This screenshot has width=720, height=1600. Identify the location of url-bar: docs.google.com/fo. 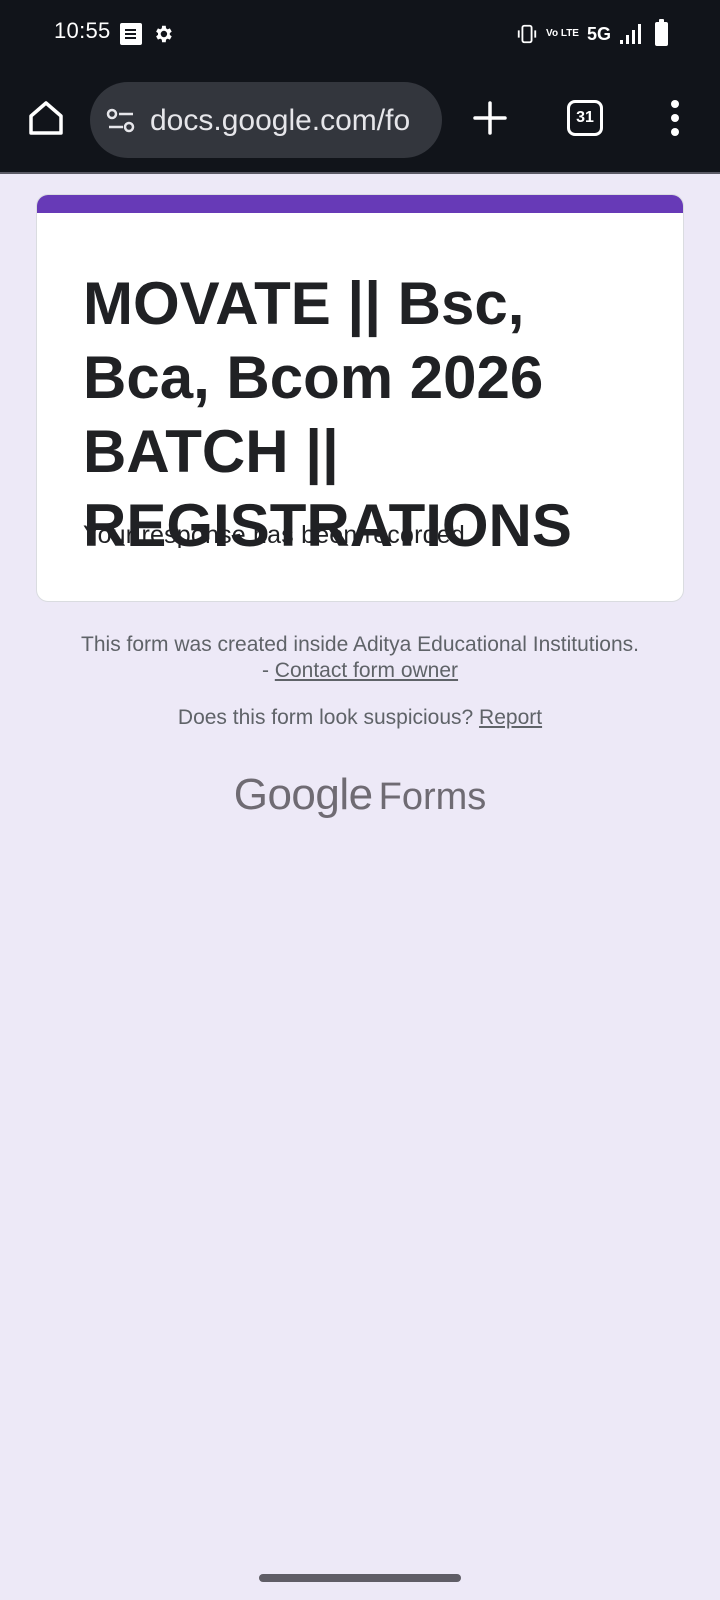
(266, 120).